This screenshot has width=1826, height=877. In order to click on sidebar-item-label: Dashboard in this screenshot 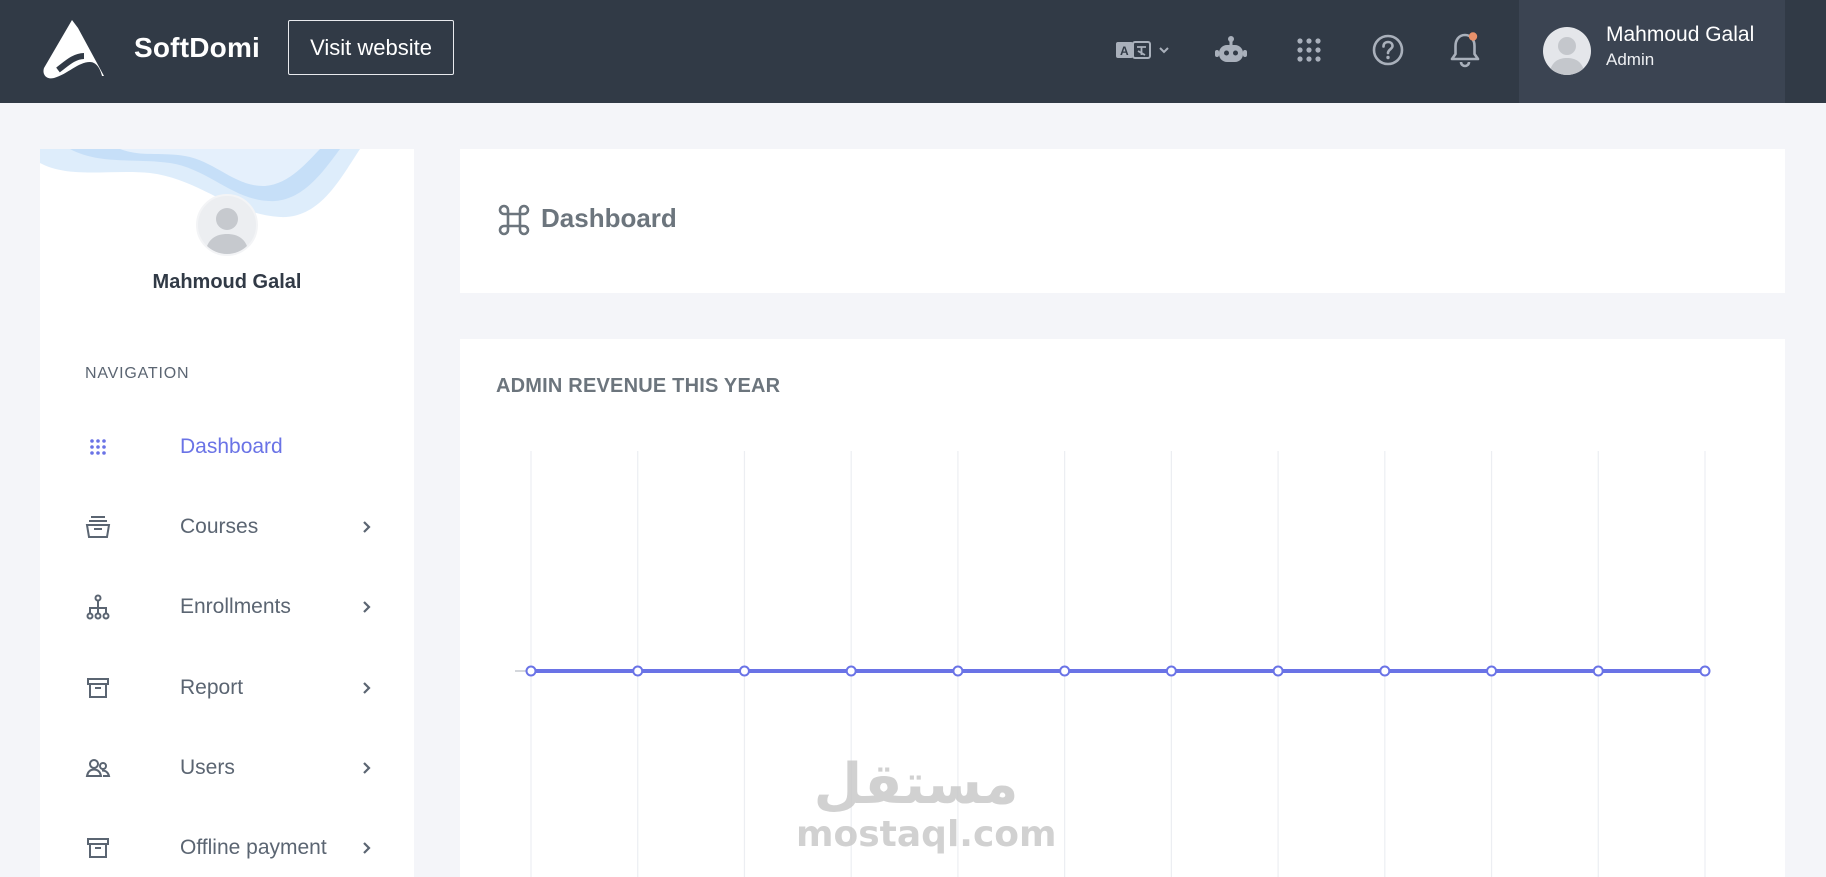, I will do `click(231, 446)`.